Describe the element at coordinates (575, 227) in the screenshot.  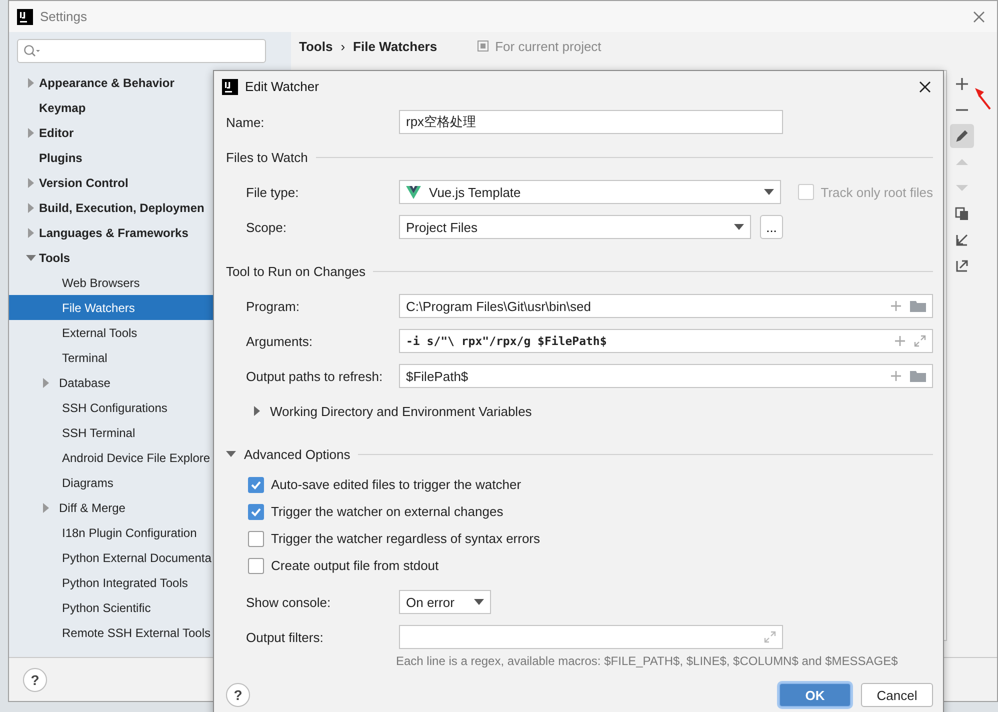
I see `scope-dropdown: Project Files` at that location.